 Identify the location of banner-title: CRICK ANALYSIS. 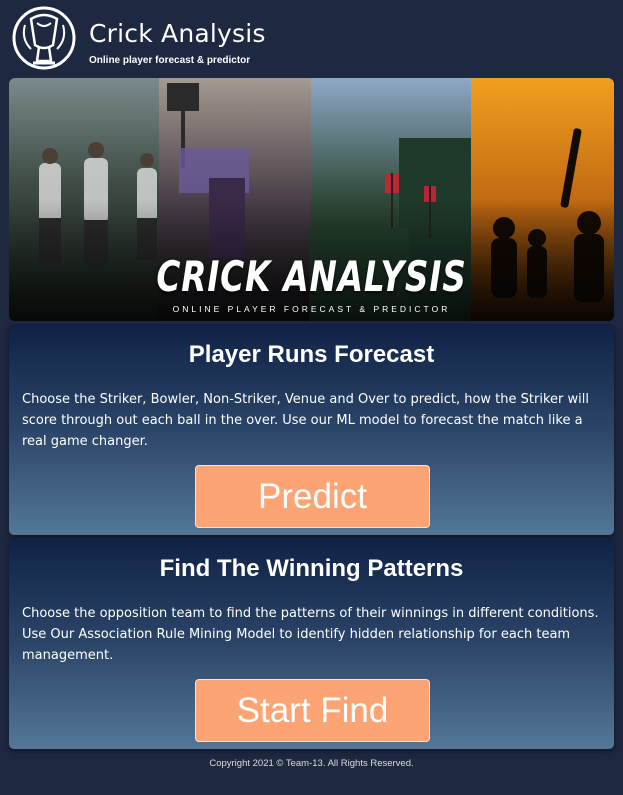
(311, 276).